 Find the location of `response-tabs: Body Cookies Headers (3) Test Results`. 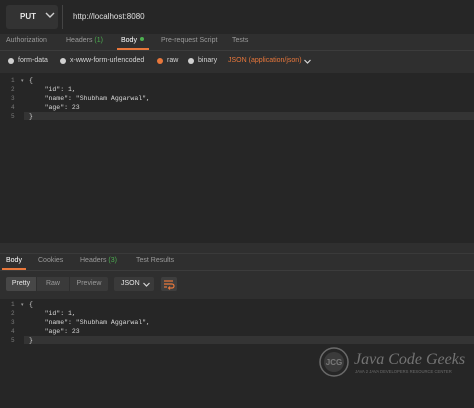

response-tabs: Body Cookies Headers (3) Test Results is located at coordinates (237, 262).